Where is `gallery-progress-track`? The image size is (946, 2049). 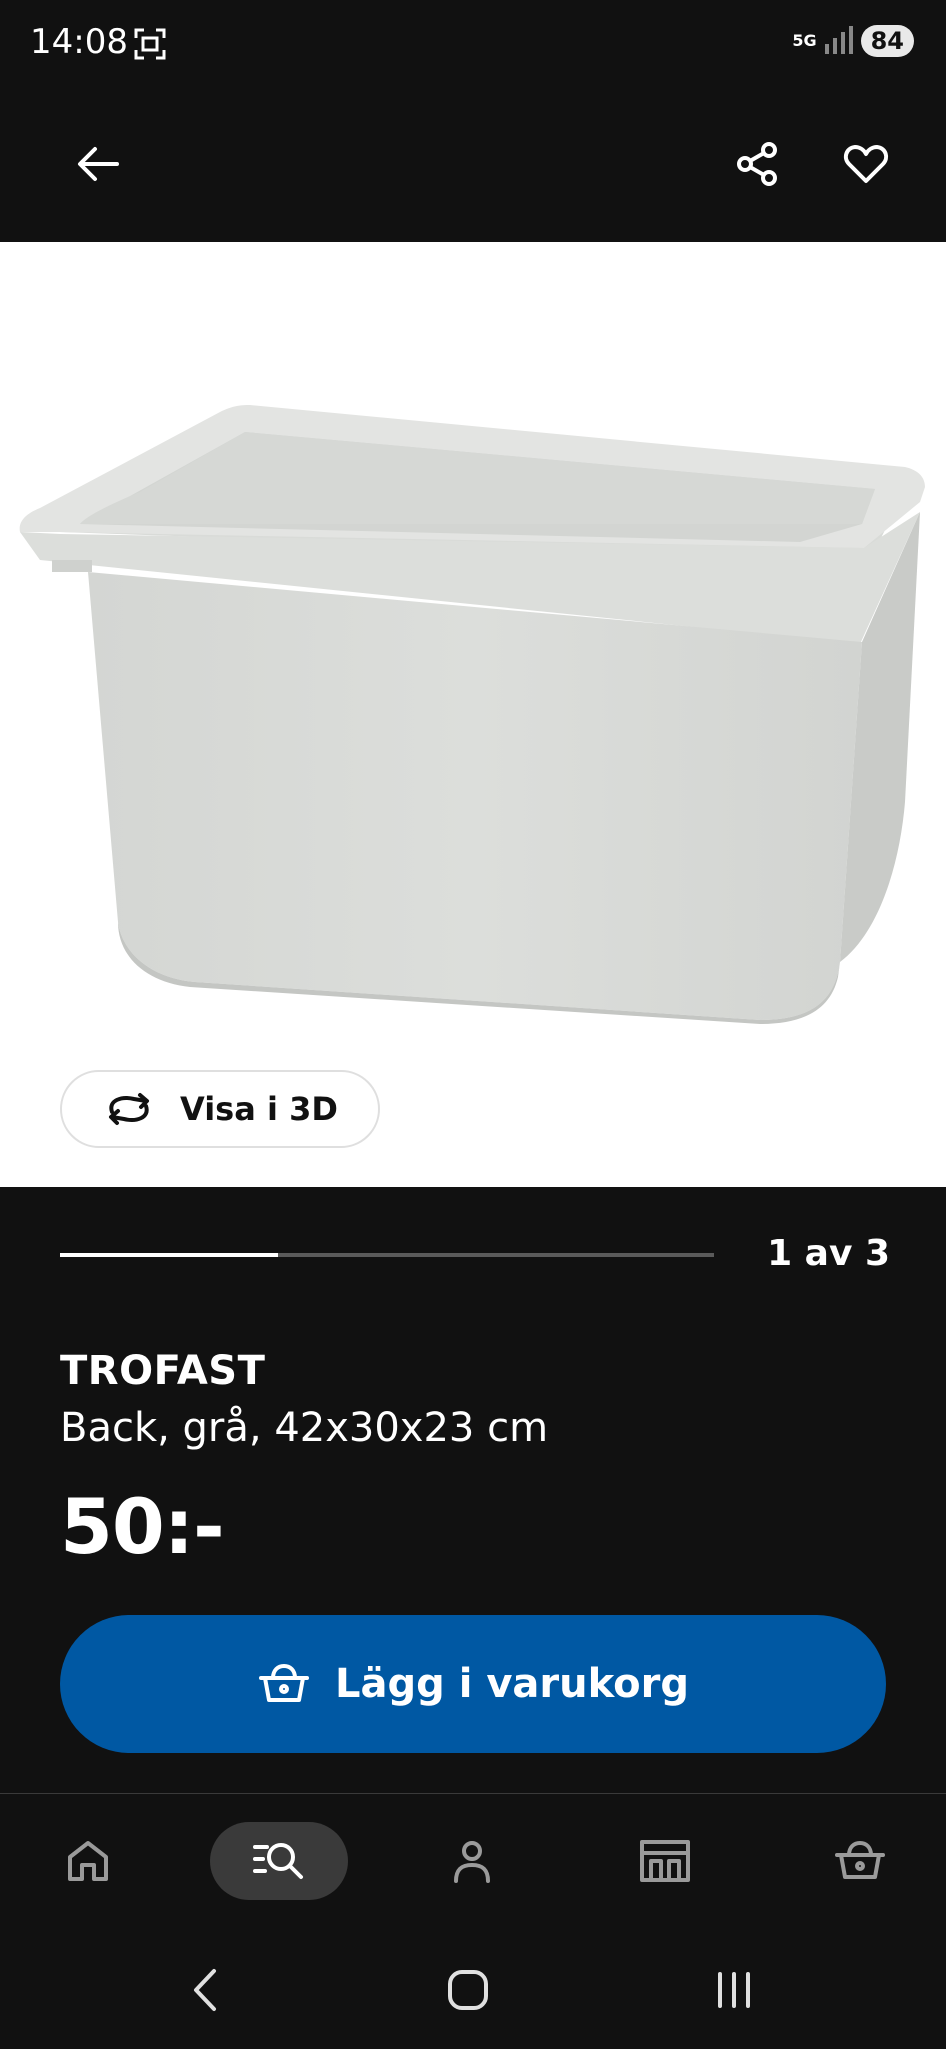
gallery-progress-track is located at coordinates (387, 1255).